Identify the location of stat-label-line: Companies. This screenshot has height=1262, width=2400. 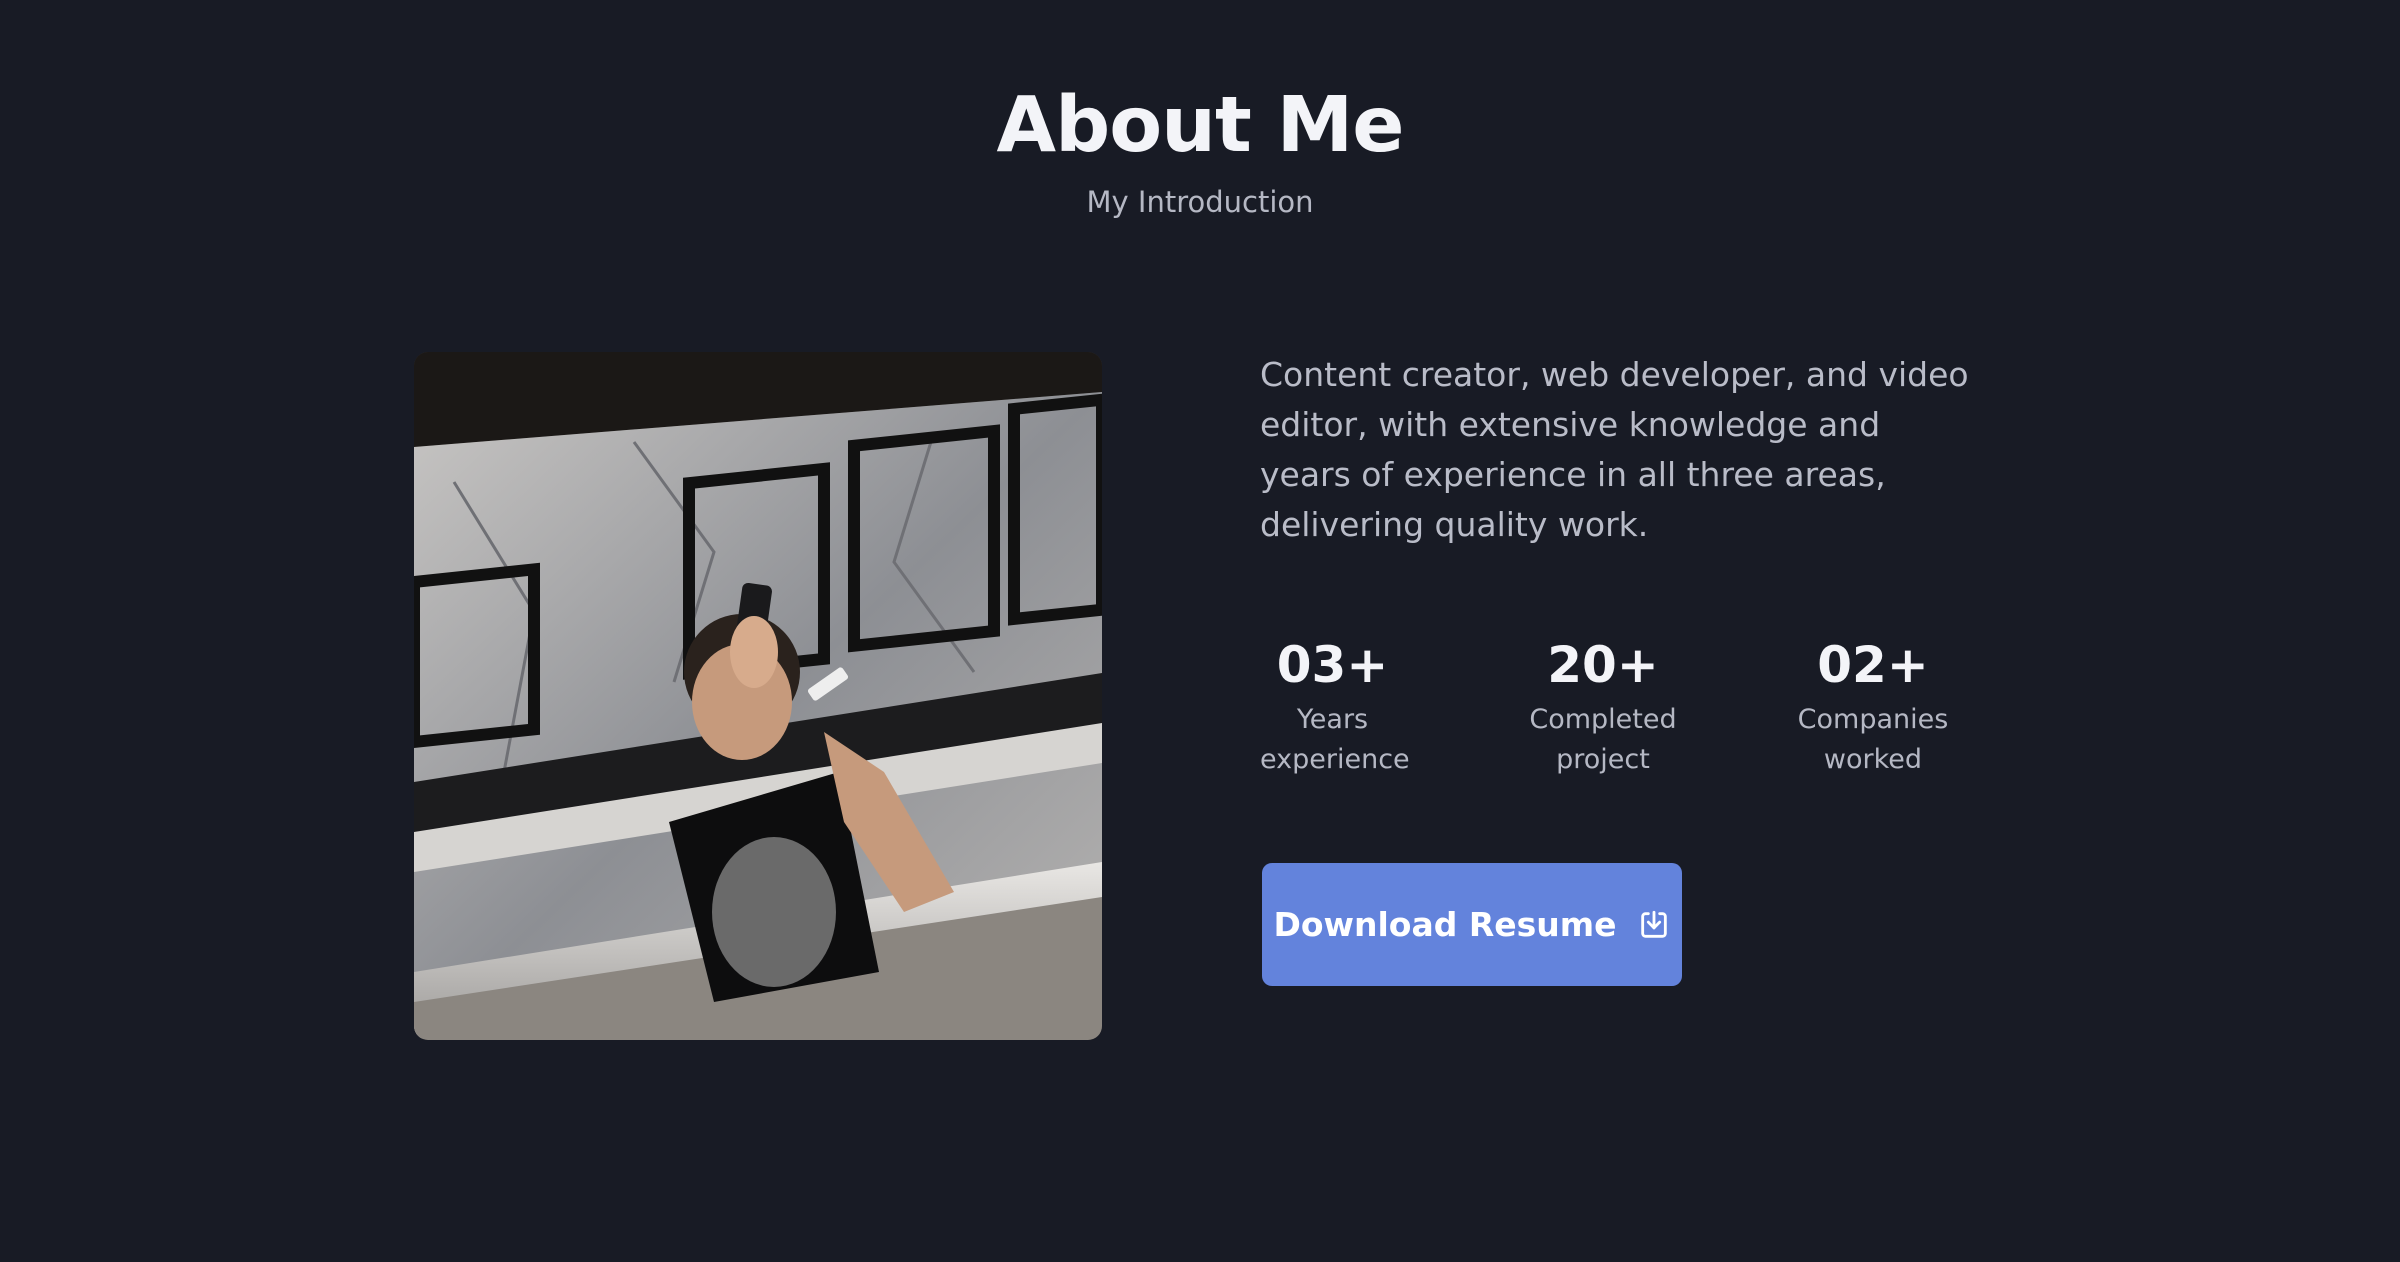
(1873, 719).